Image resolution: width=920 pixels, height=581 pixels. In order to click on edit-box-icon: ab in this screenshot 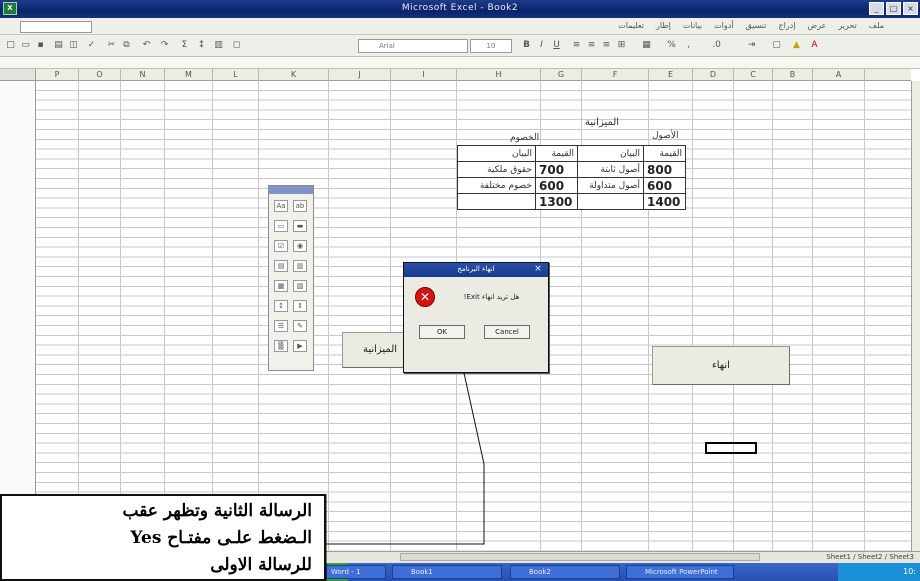, I will do `click(300, 206)`.